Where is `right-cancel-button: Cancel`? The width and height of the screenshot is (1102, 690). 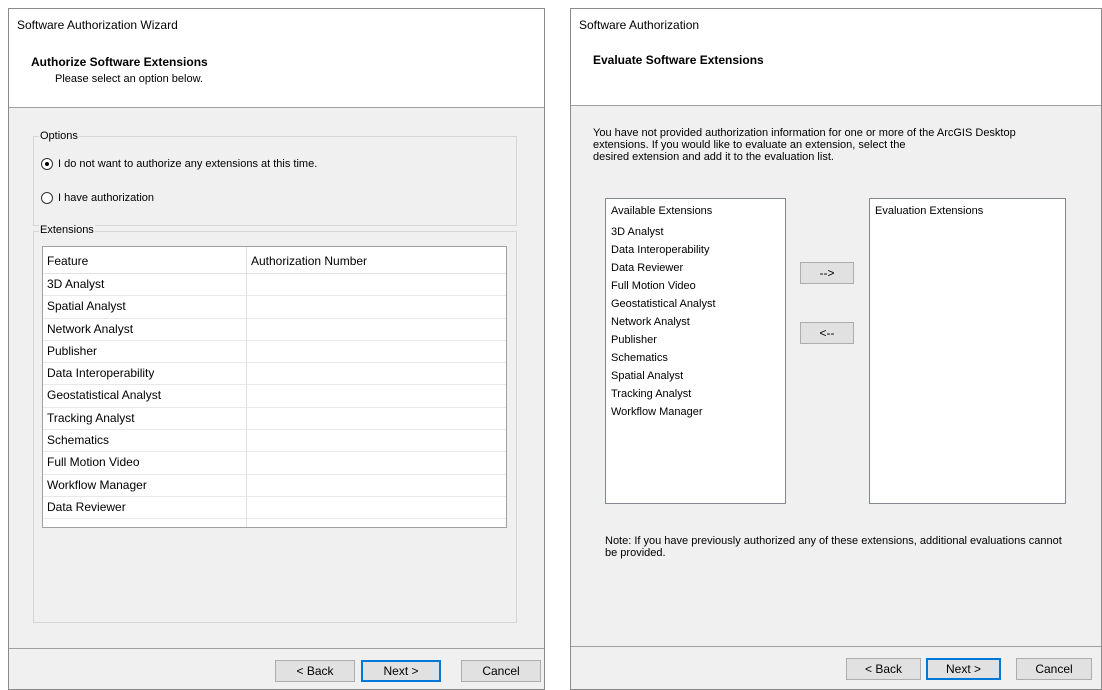 right-cancel-button: Cancel is located at coordinates (1054, 669).